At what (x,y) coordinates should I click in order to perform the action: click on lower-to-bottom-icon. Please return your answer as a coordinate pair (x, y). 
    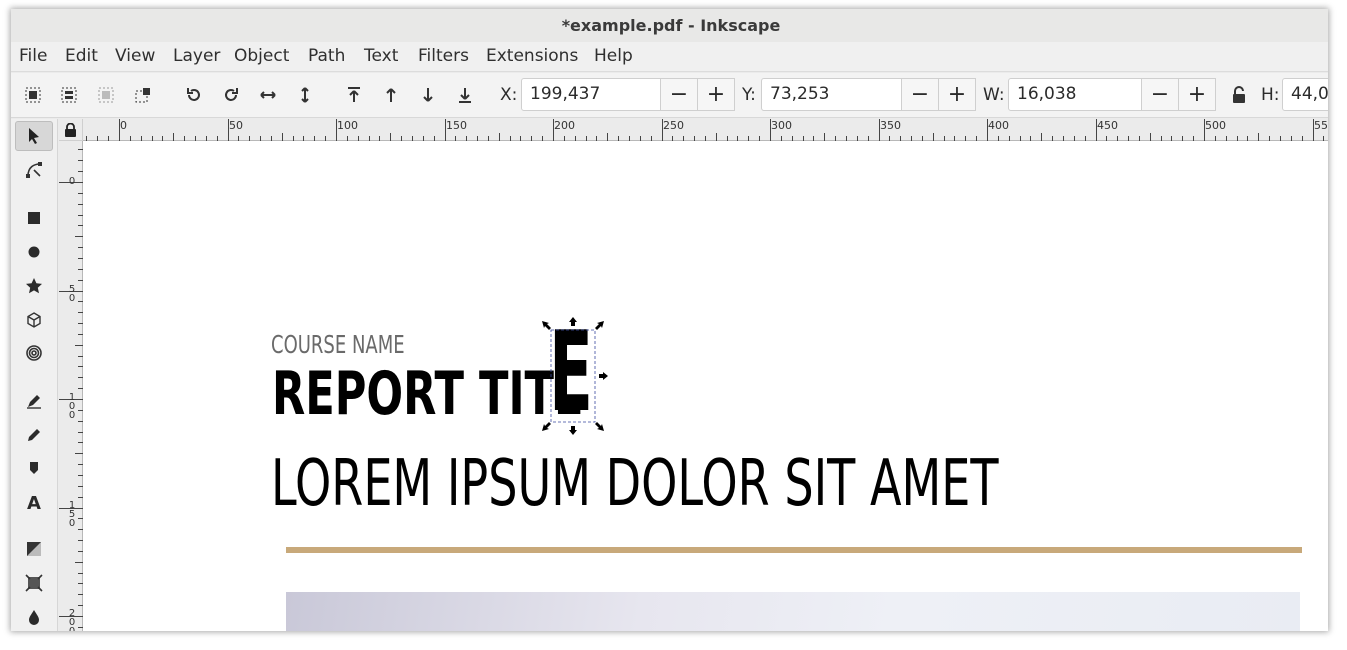
    Looking at the image, I should click on (465, 95).